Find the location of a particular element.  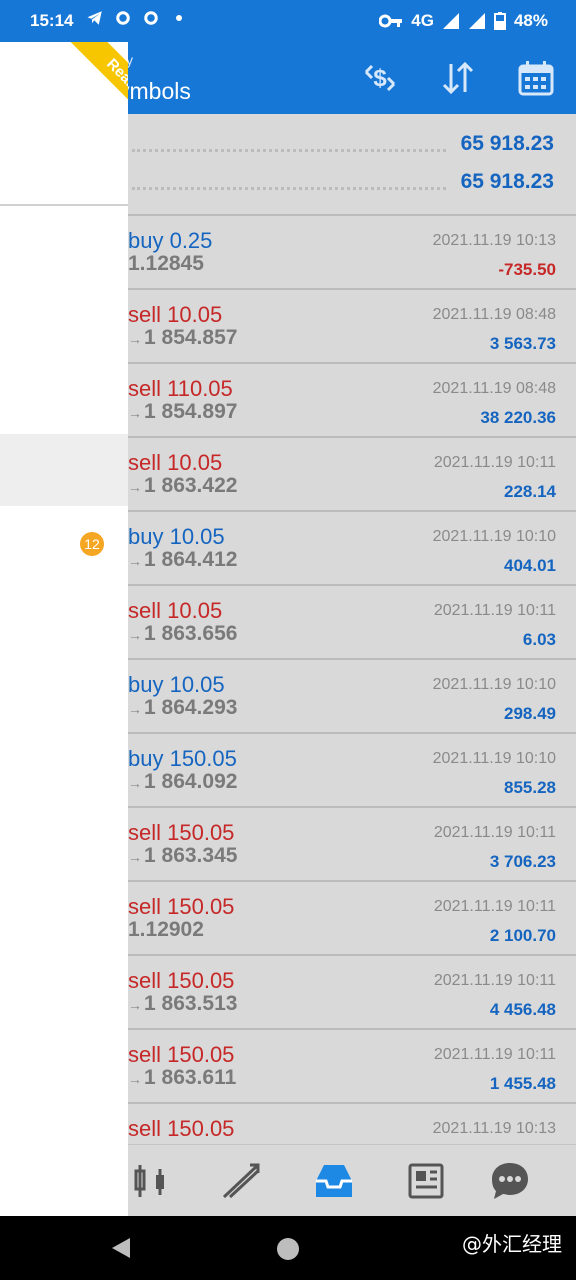

trade-price: 1 854.857 is located at coordinates (191, 337).